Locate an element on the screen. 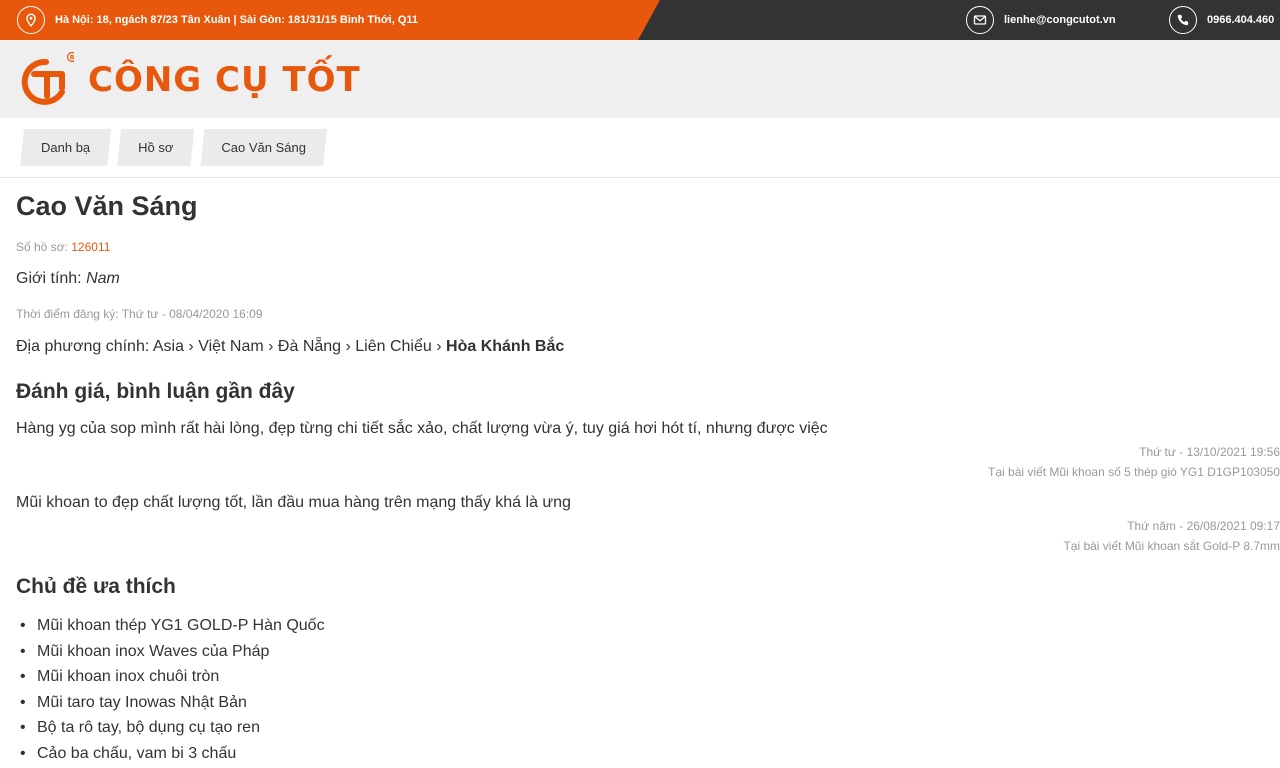 Image resolution: width=1280 pixels, height=768 pixels. phone-link: 0966.404.460 is located at coordinates (1240, 20).